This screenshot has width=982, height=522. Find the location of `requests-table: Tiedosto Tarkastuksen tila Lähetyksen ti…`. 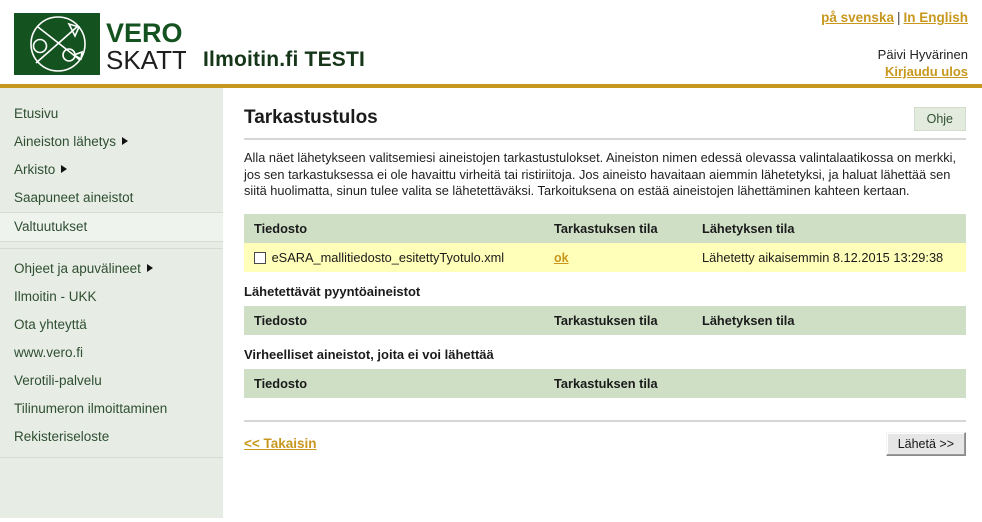

requests-table: Tiedosto Tarkastuksen tila Lähetyksen ti… is located at coordinates (605, 320).